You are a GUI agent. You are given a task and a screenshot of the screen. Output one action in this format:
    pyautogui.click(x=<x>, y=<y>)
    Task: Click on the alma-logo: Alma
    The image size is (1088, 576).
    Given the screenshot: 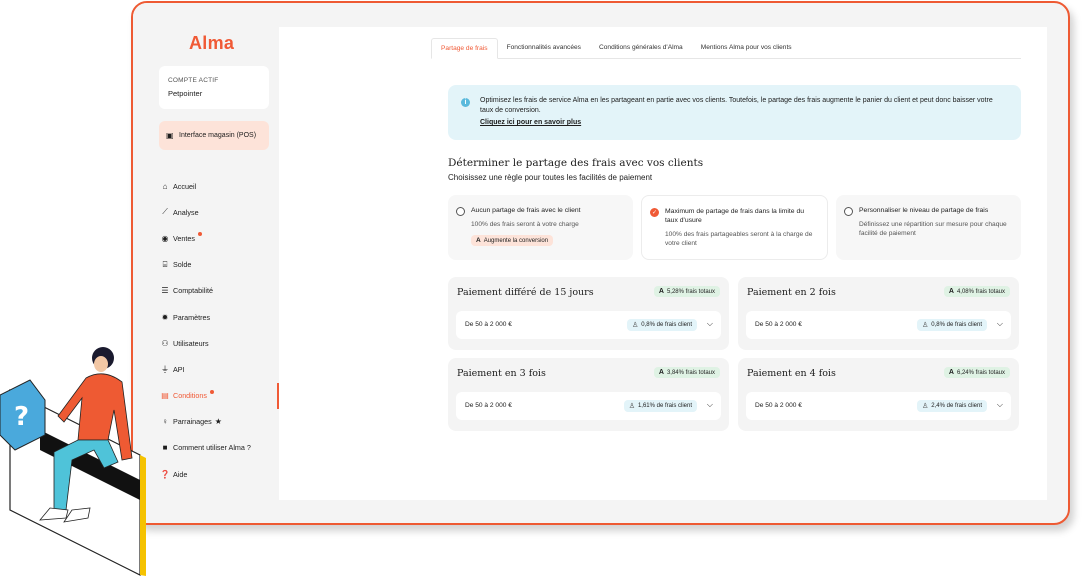 What is the action you would take?
    pyautogui.click(x=211, y=43)
    